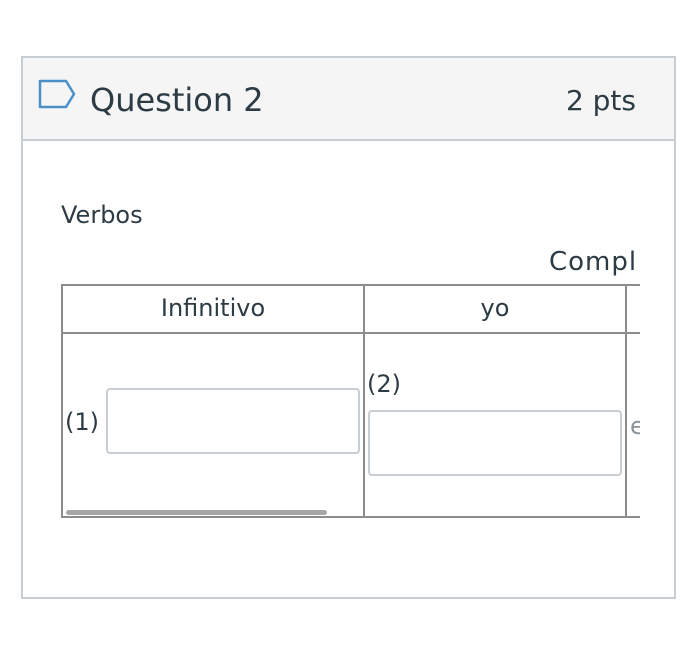 The width and height of the screenshot is (700, 663). I want to click on question-points: 2 pts, so click(600, 100).